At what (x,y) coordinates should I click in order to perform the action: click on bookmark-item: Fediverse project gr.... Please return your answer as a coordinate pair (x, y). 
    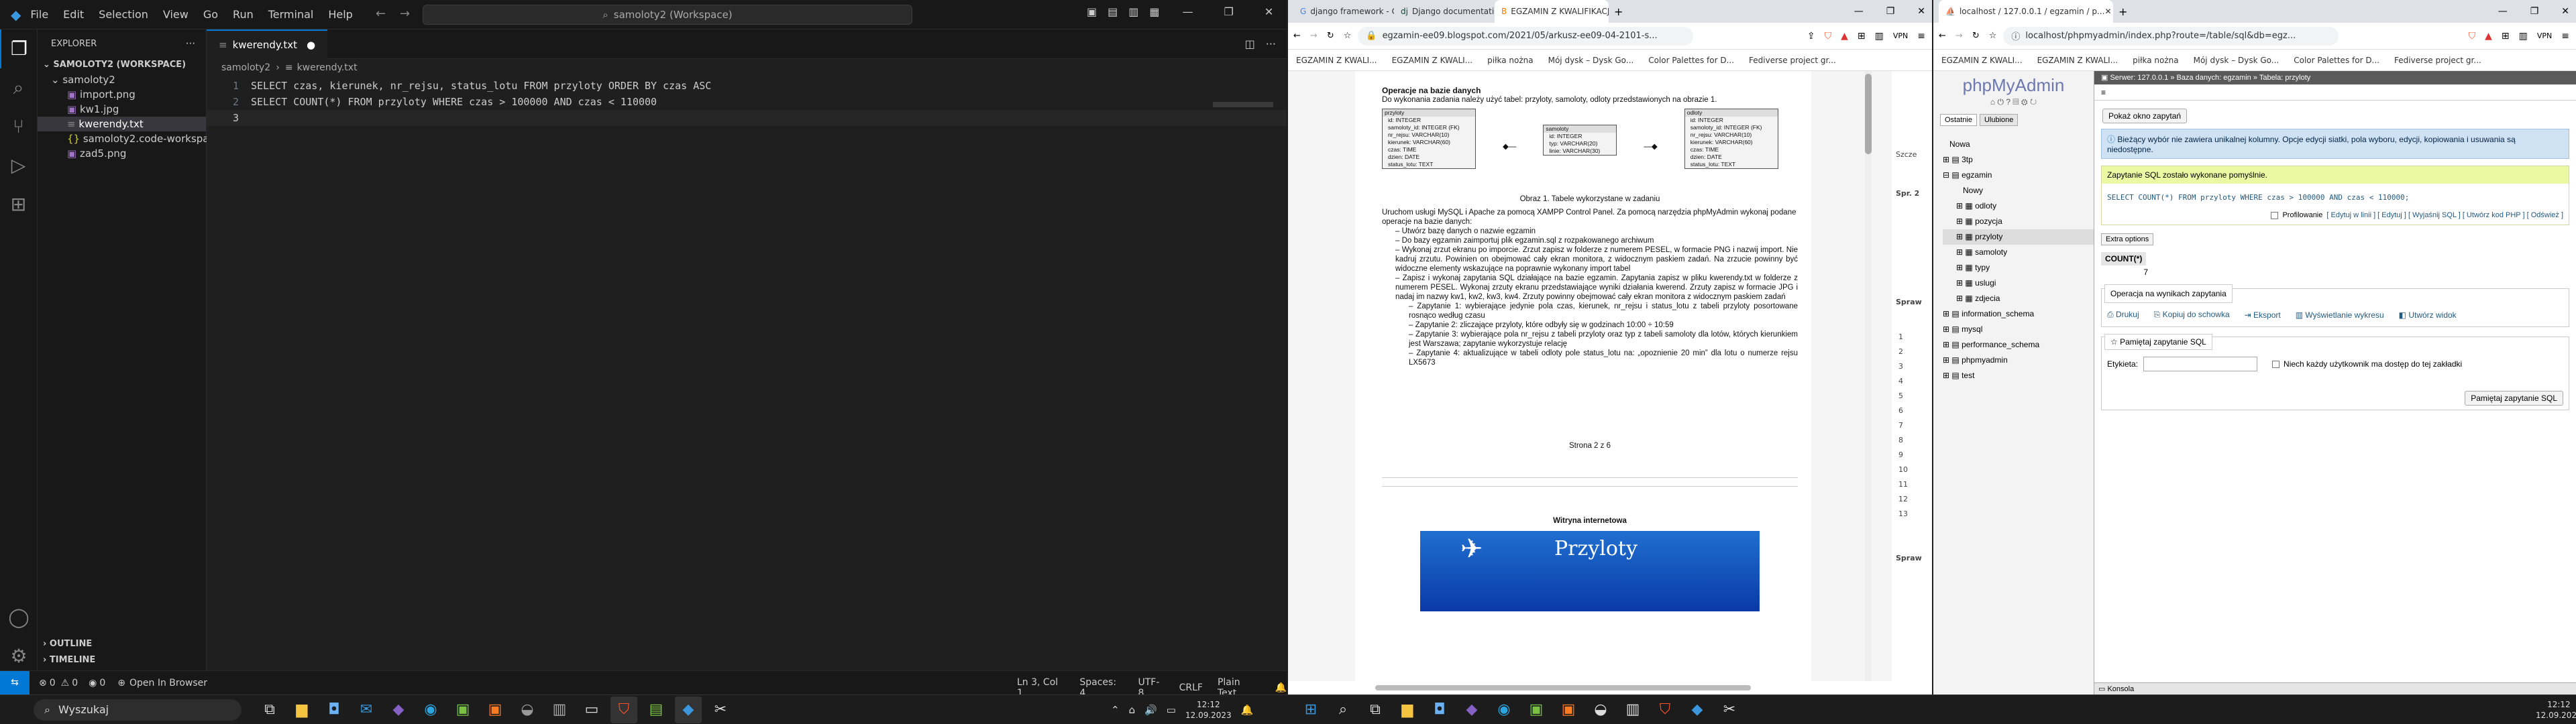
    Looking at the image, I should click on (1792, 60).